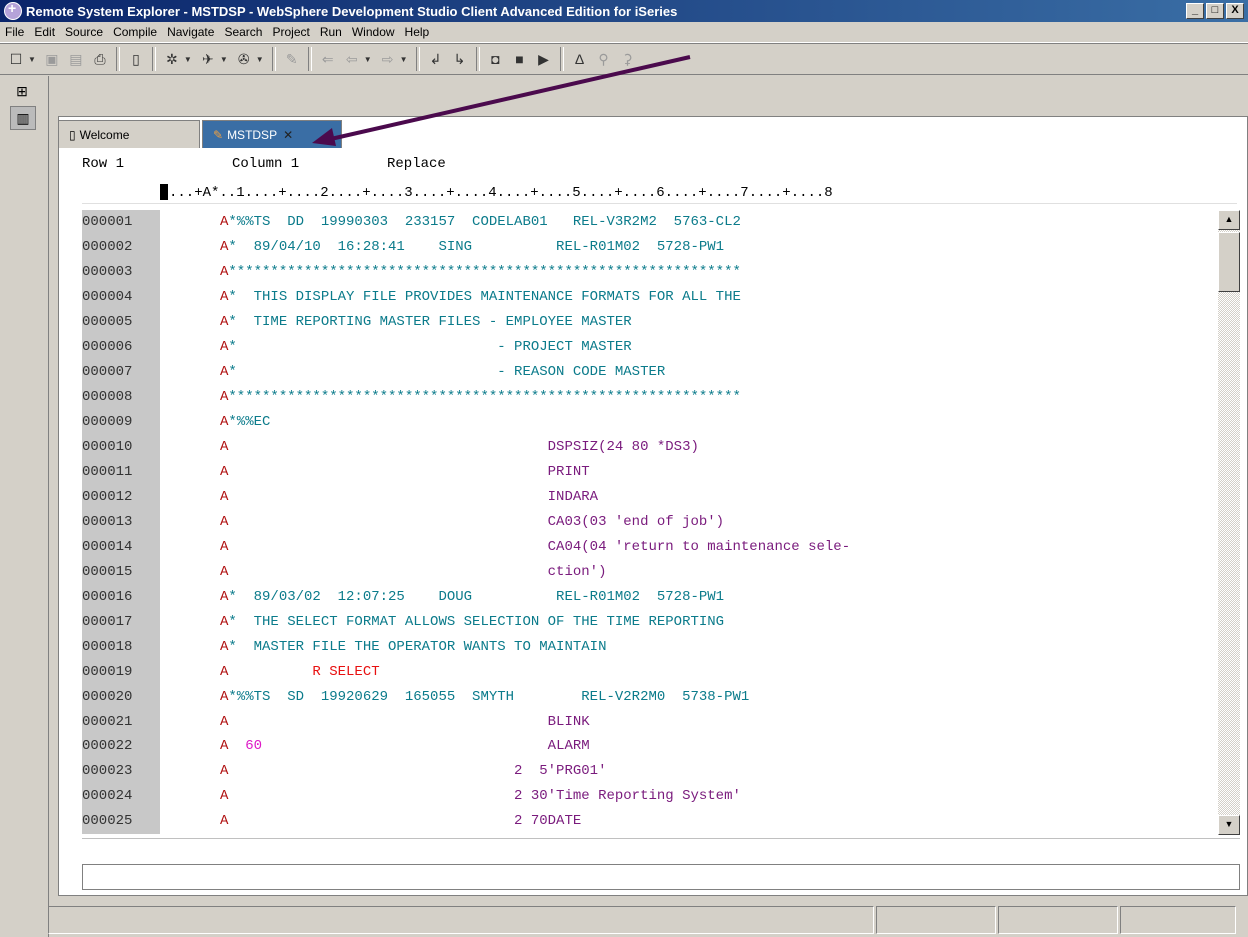 The height and width of the screenshot is (937, 1248). Describe the element at coordinates (1229, 825) in the screenshot. I see `scroll-down-button: ▼` at that location.